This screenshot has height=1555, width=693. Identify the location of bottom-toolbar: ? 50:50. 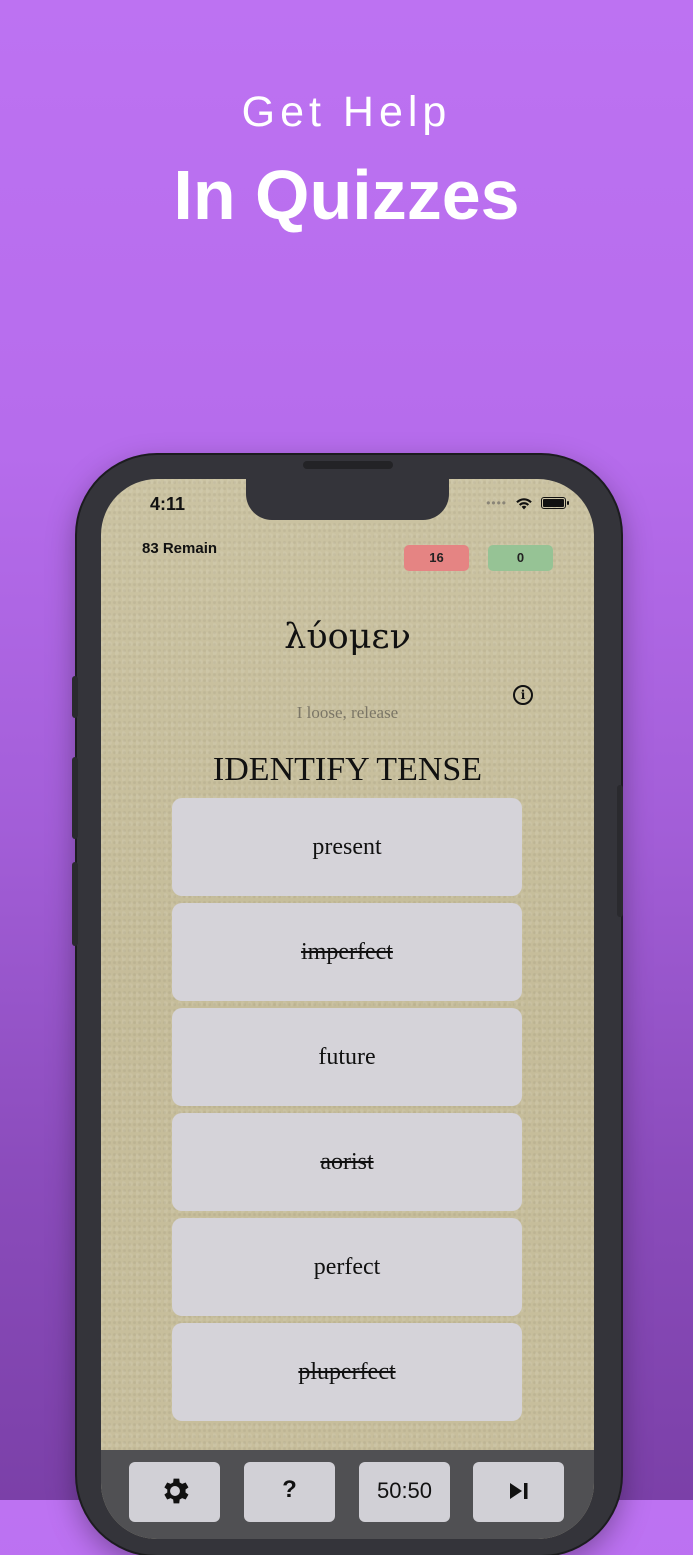
(347, 1494).